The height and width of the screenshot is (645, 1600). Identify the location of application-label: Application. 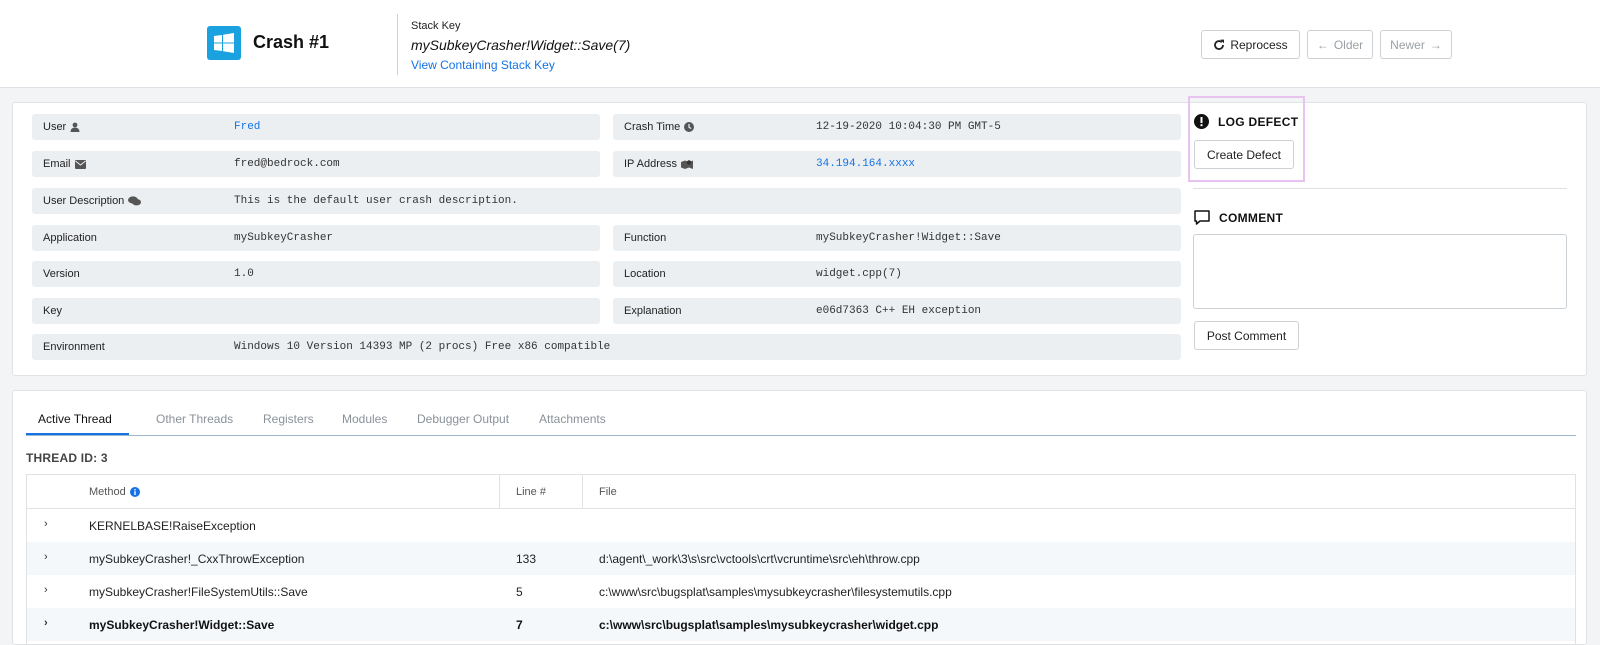
(70, 238).